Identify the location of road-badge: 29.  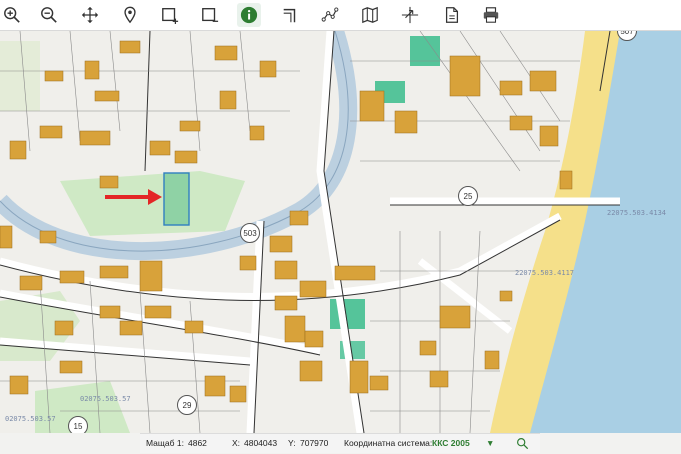
(187, 405).